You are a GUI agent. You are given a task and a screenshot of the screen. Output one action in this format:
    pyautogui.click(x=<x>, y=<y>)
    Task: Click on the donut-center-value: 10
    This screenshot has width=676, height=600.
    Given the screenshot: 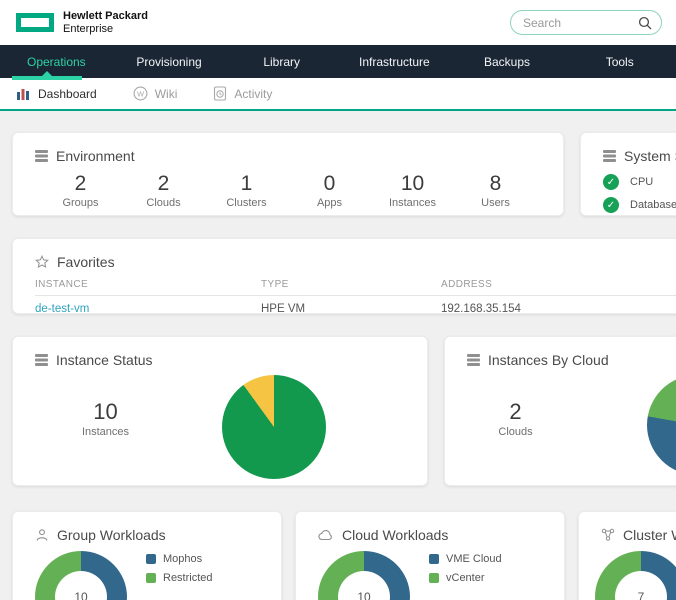 What is the action you would take?
    pyautogui.click(x=81, y=595)
    